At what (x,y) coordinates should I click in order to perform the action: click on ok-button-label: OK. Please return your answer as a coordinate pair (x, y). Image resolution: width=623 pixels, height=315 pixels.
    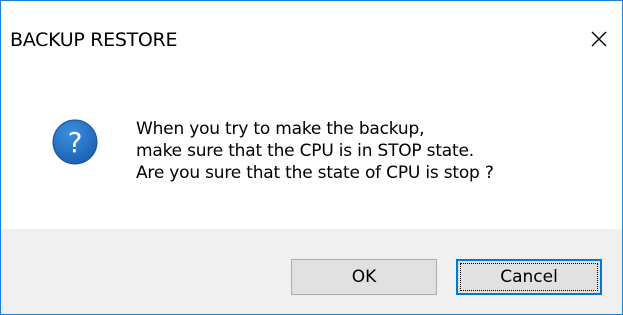
    Looking at the image, I should click on (364, 277).